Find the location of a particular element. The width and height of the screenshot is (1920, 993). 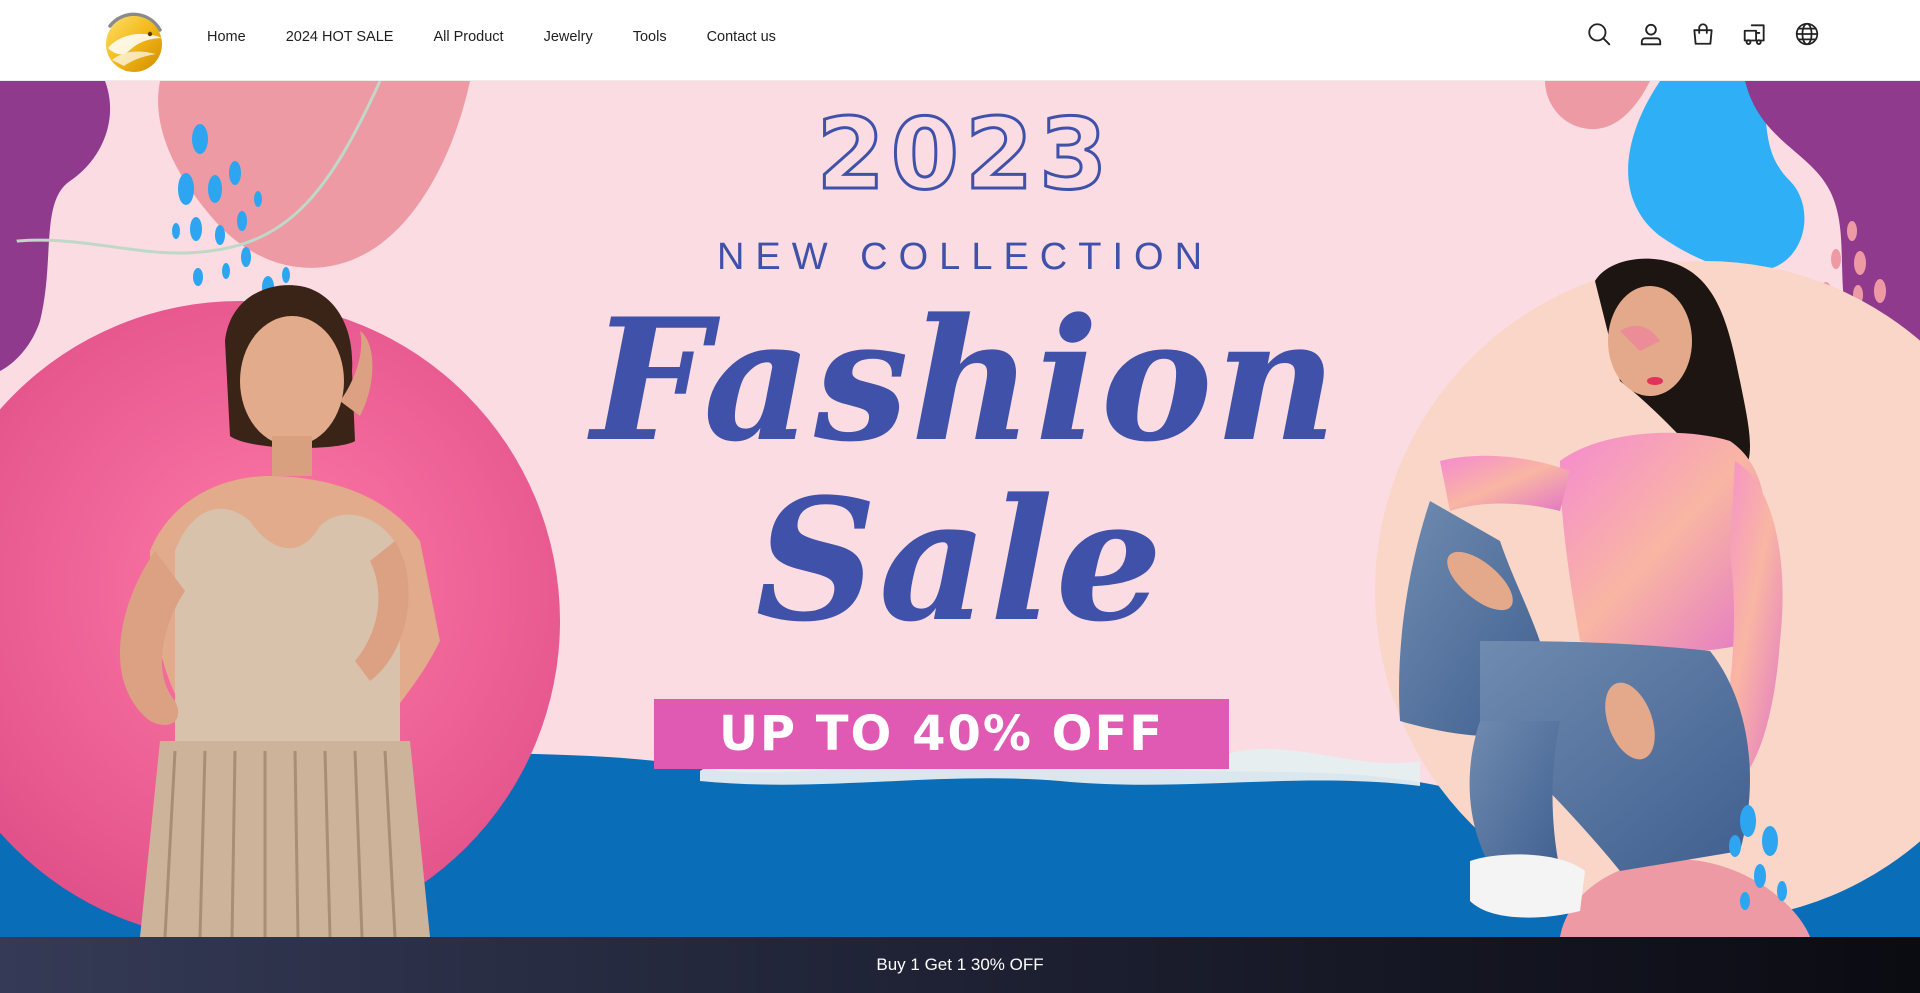

nav-jewelry: Jewelry is located at coordinates (568, 37).